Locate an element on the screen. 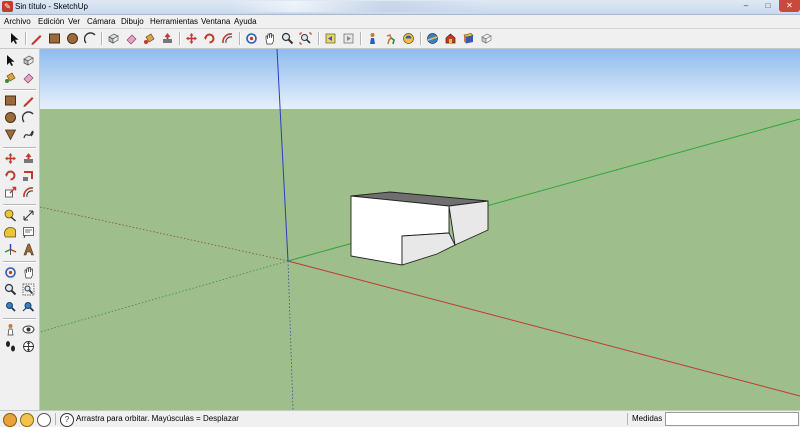 This screenshot has width=800, height=427. polygon-icon is located at coordinates (10, 134).